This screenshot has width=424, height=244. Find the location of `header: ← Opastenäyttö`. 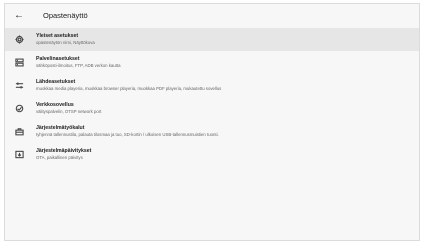

header: ← Opastenäyttö is located at coordinates (212, 15).